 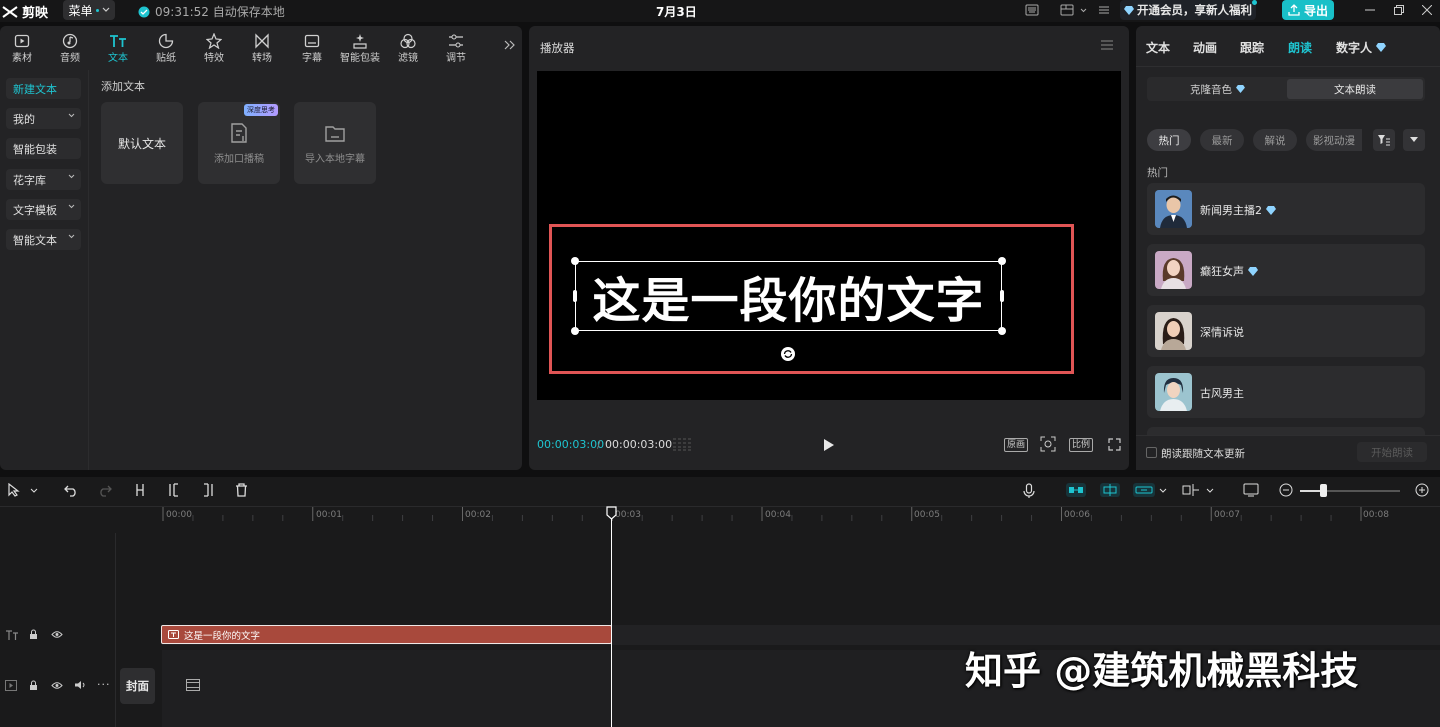 I want to click on menu-button: 菜单, so click(x=89, y=10).